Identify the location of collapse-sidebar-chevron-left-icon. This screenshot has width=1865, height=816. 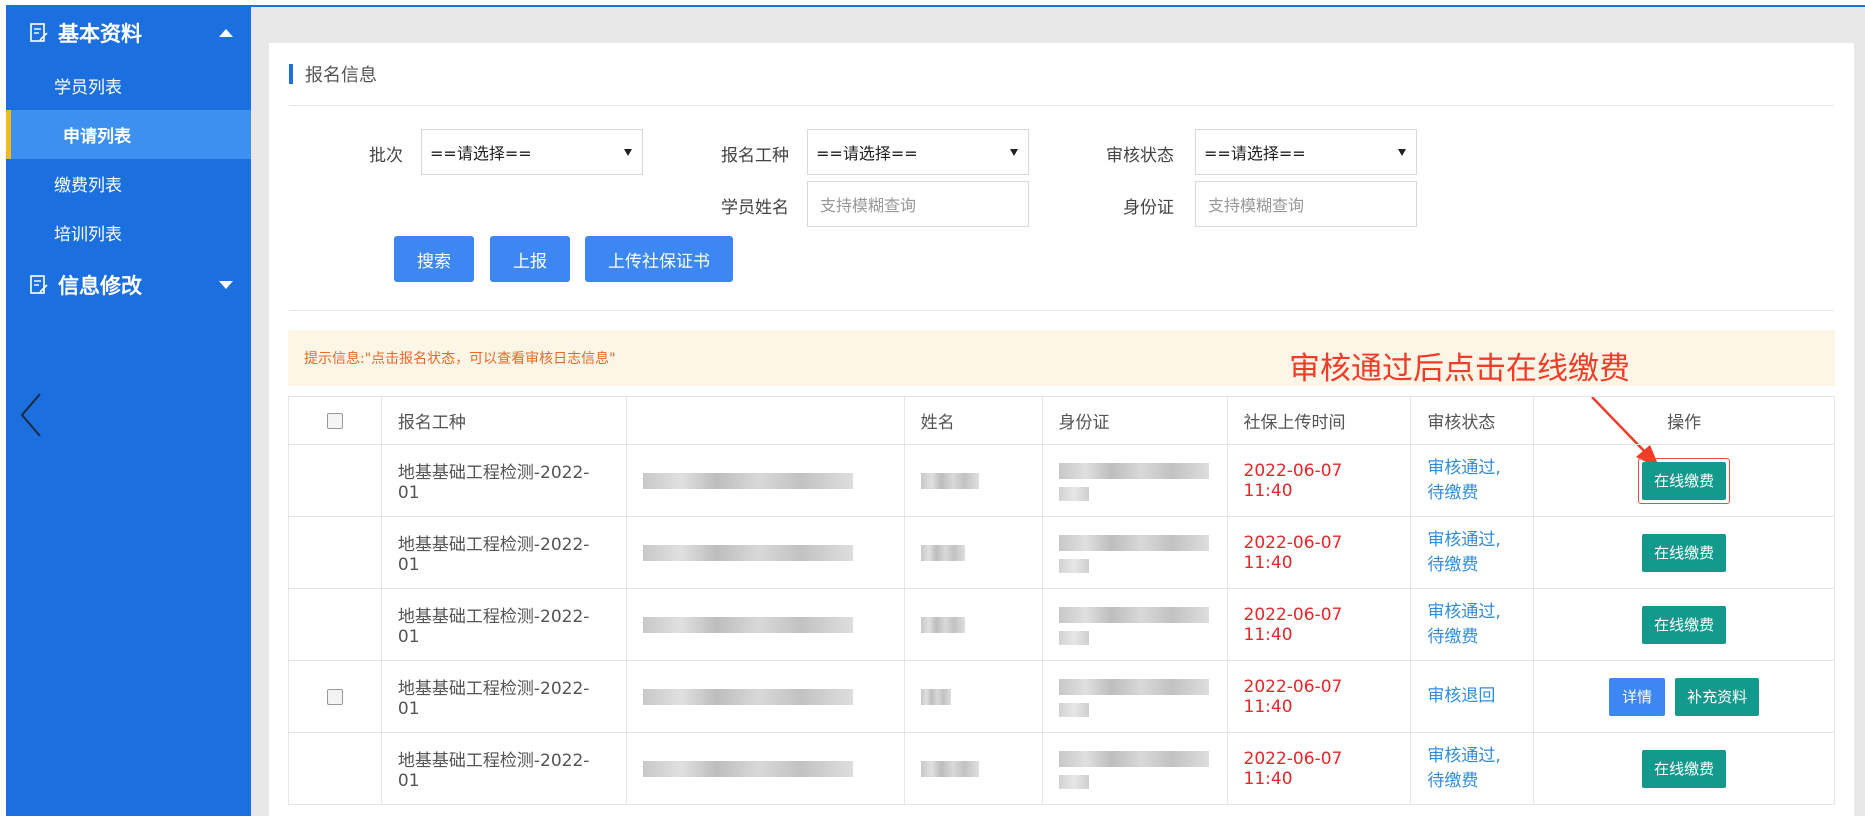
(31, 415).